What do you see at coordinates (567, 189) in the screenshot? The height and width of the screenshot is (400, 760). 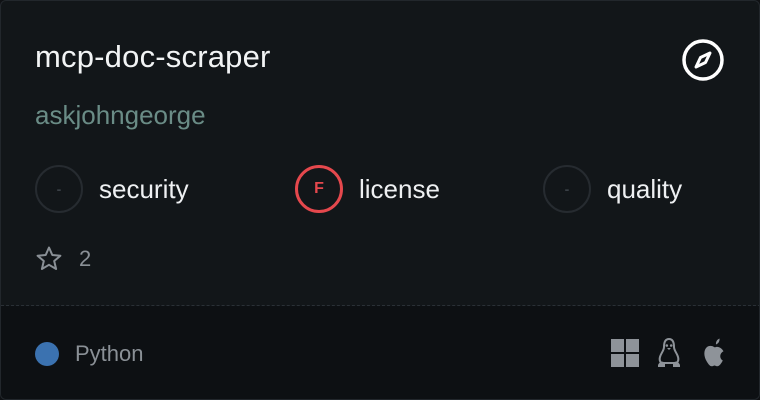 I see `quality-grade-badge: -` at bounding box center [567, 189].